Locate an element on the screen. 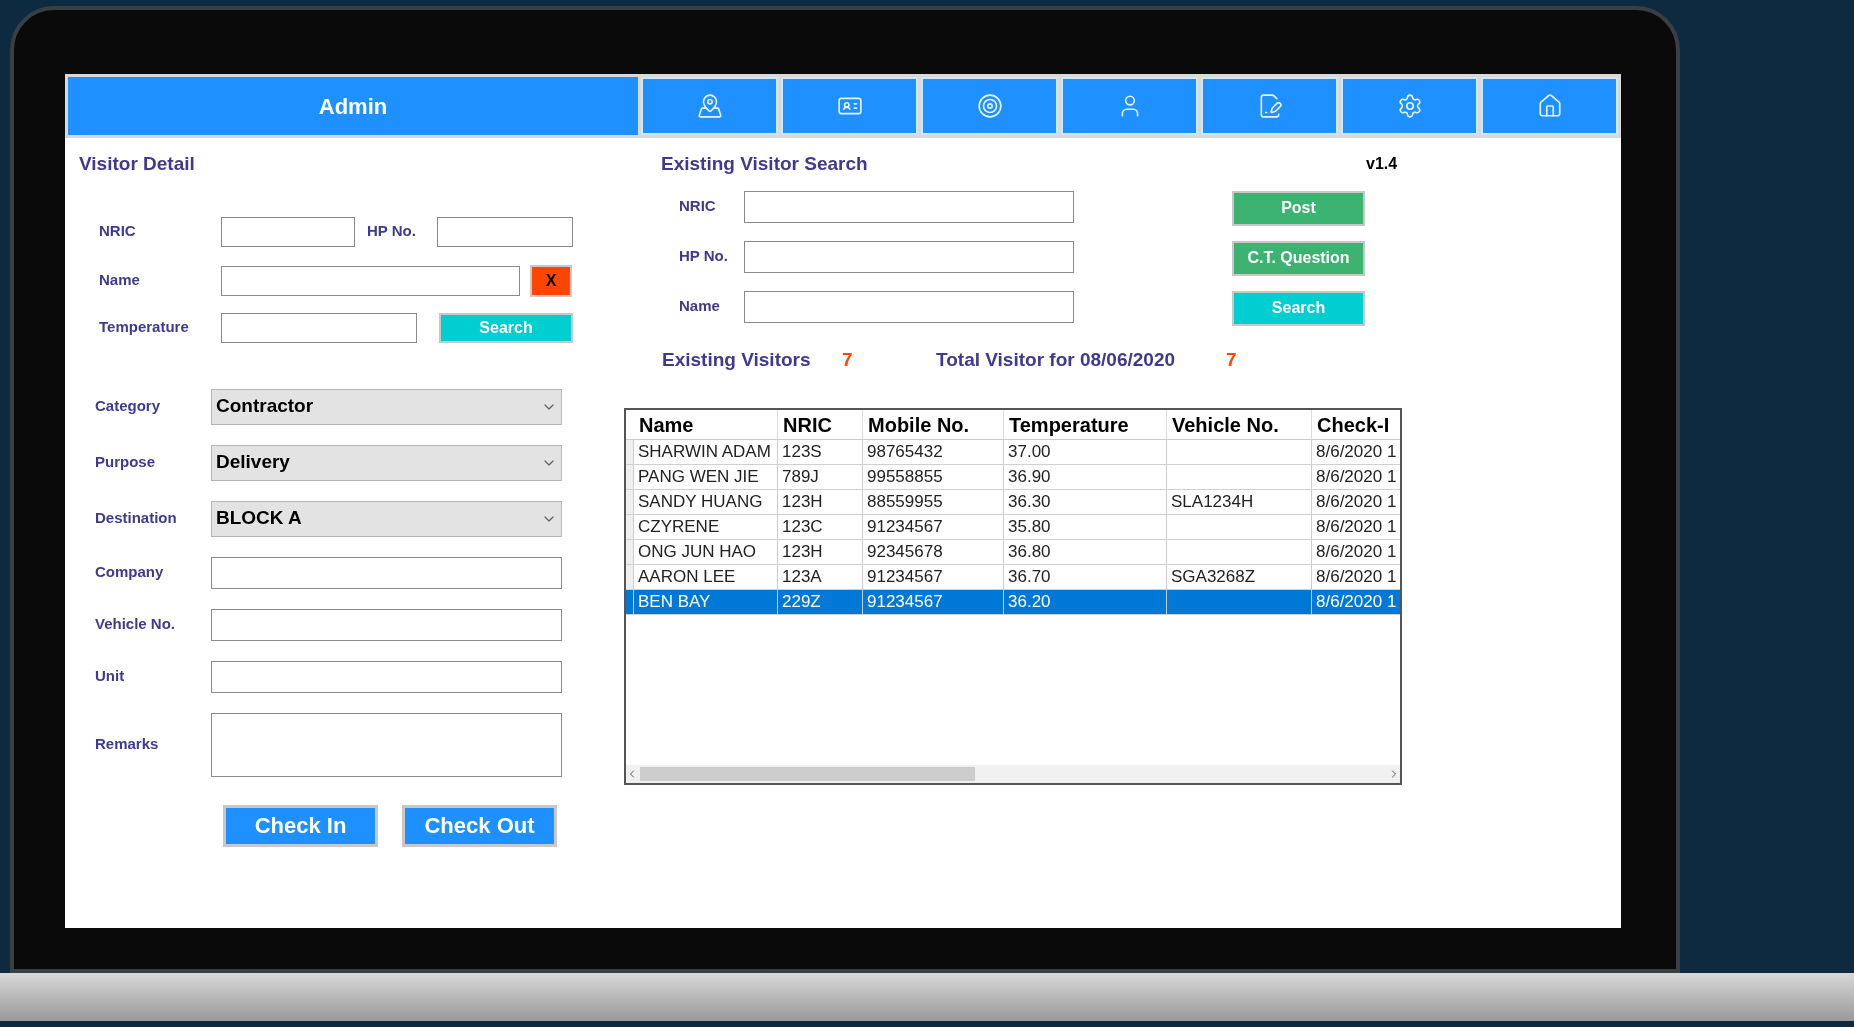 Image resolution: width=1854 pixels, height=1027 pixels. dropdown: BLOCK A is located at coordinates (386, 518).